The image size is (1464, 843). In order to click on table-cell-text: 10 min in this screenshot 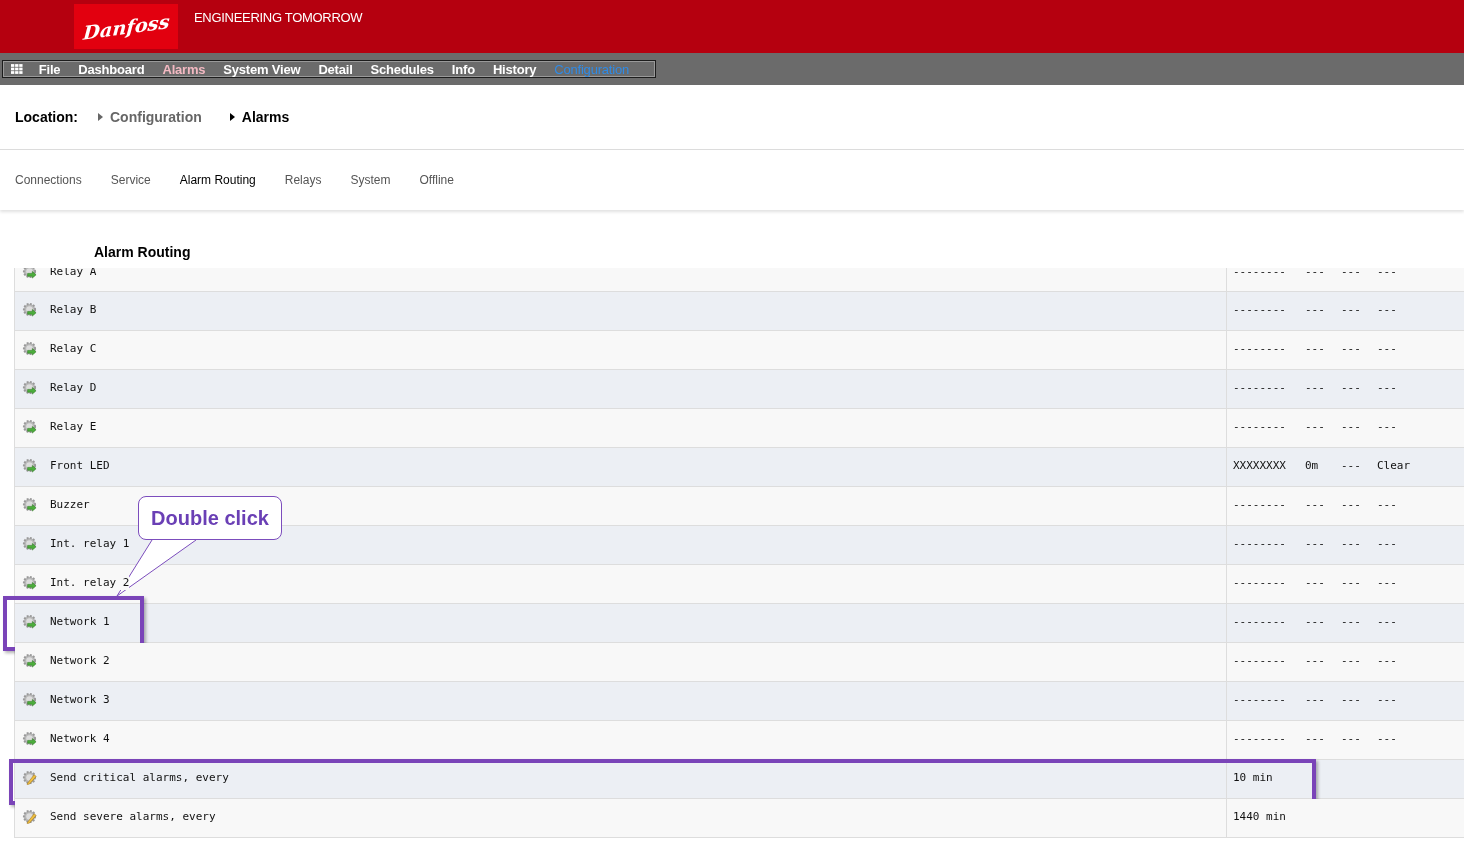, I will do `click(1253, 778)`.